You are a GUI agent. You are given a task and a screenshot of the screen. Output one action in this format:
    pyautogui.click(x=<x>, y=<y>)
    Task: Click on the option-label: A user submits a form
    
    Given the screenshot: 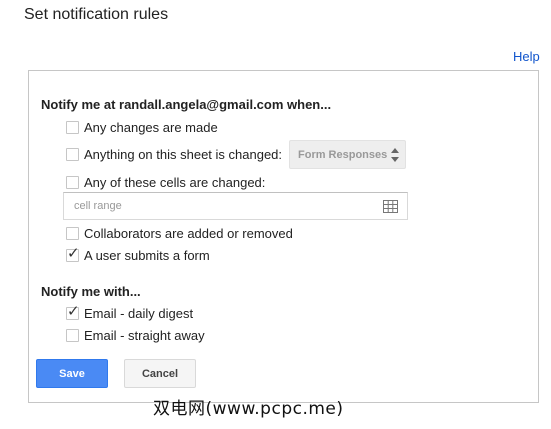 What is the action you would take?
    pyautogui.click(x=147, y=255)
    